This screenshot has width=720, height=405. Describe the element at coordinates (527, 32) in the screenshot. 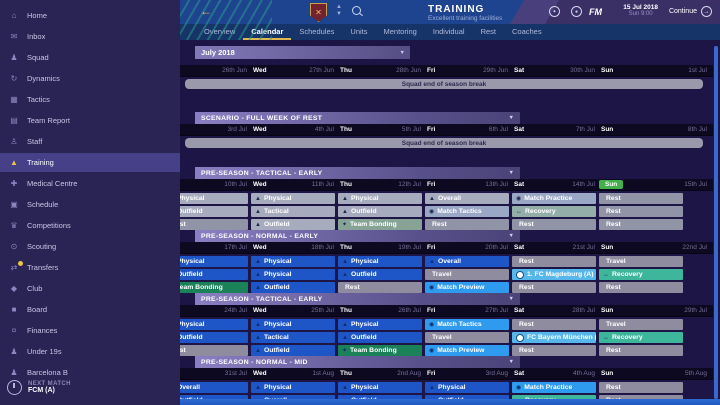

I see `tab-coaches: Coaches` at that location.